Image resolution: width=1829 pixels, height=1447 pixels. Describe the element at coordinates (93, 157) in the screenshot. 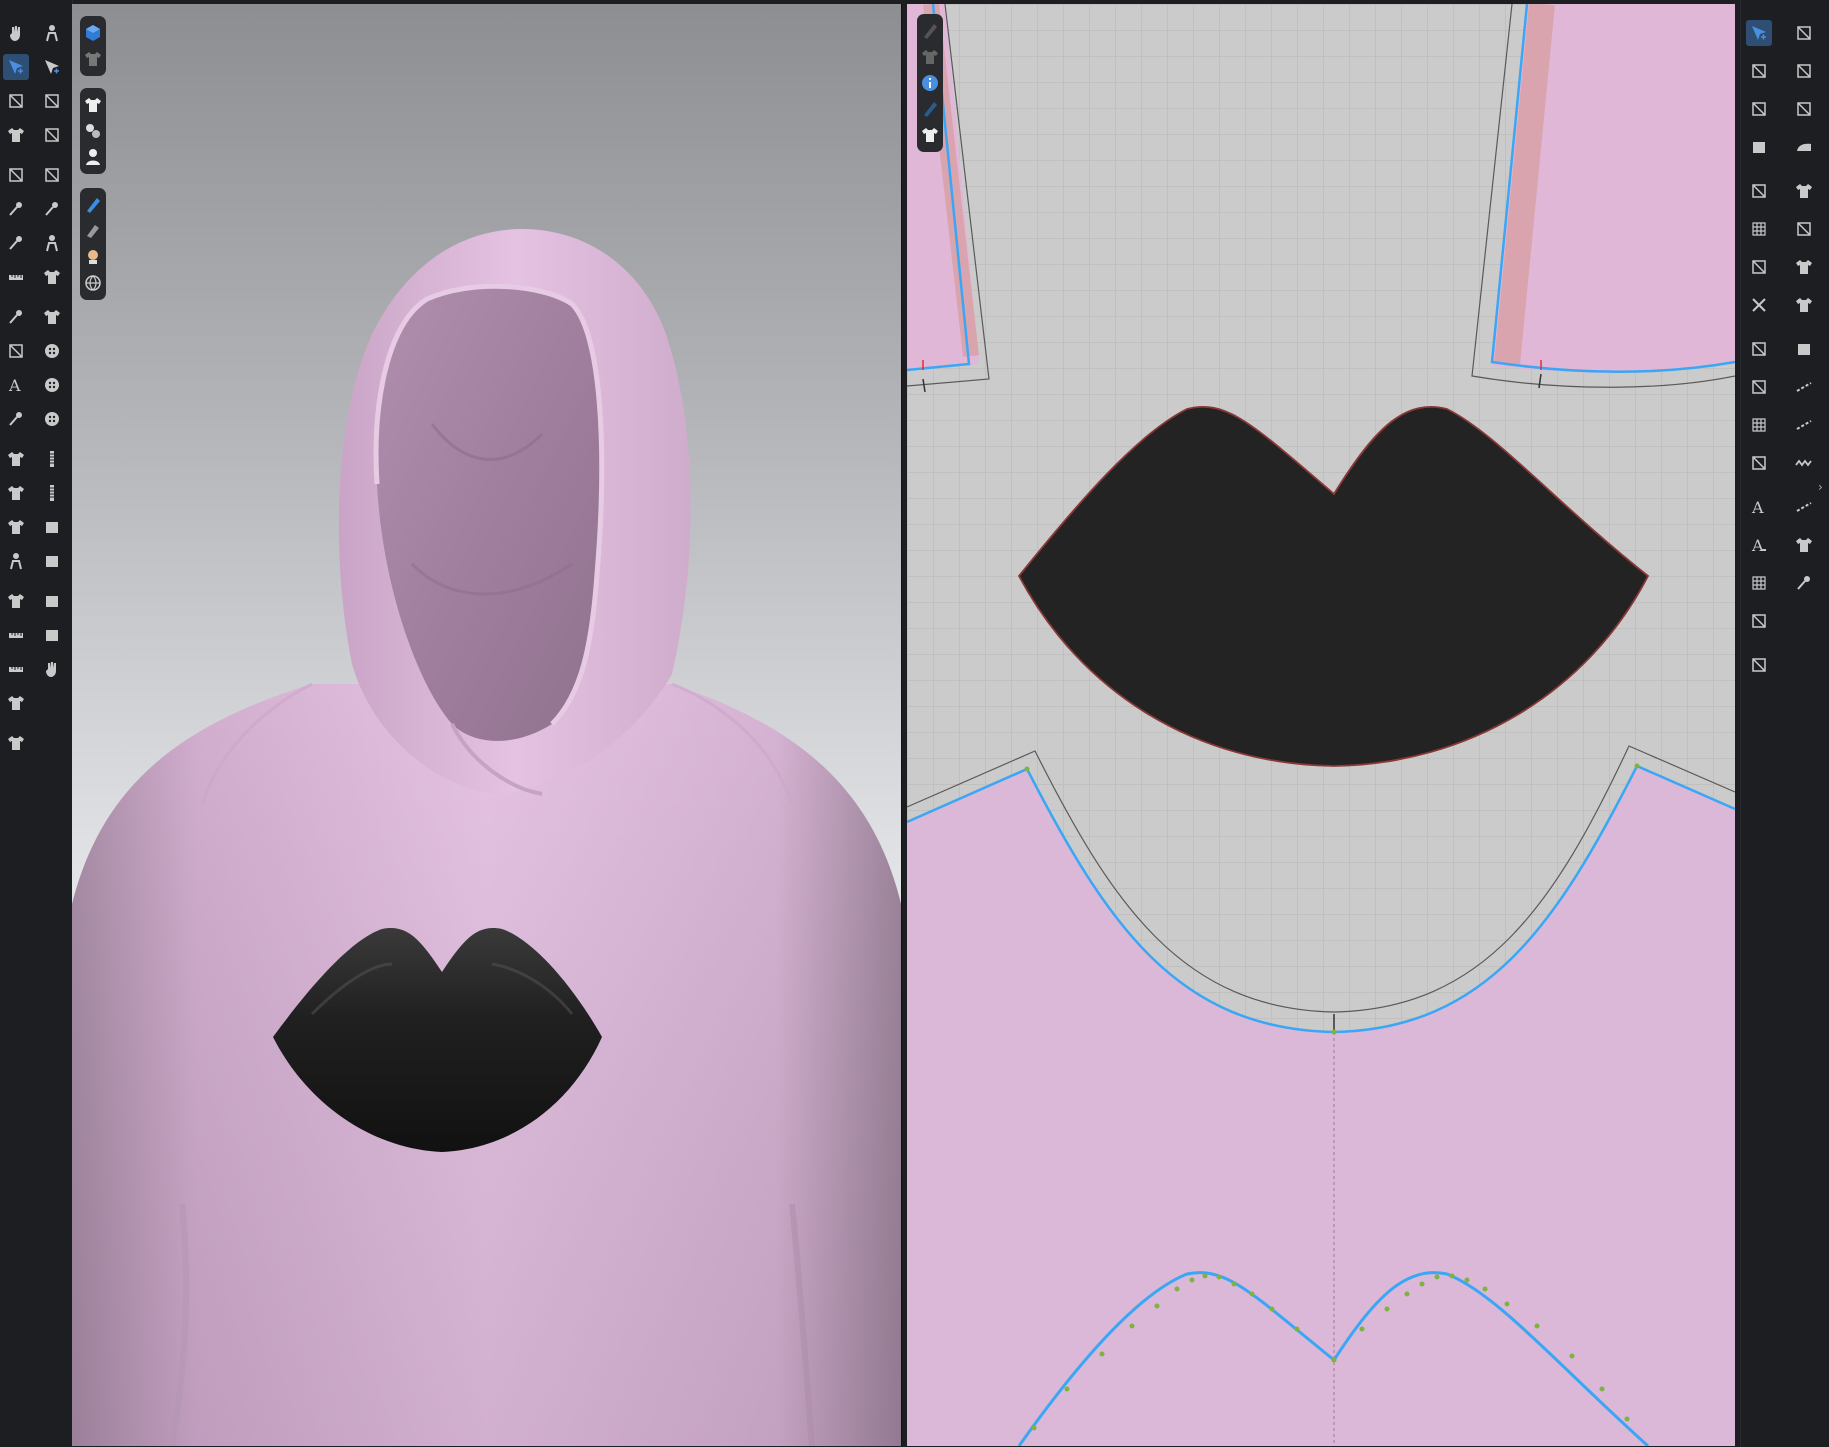

I see `avatar-icon` at that location.